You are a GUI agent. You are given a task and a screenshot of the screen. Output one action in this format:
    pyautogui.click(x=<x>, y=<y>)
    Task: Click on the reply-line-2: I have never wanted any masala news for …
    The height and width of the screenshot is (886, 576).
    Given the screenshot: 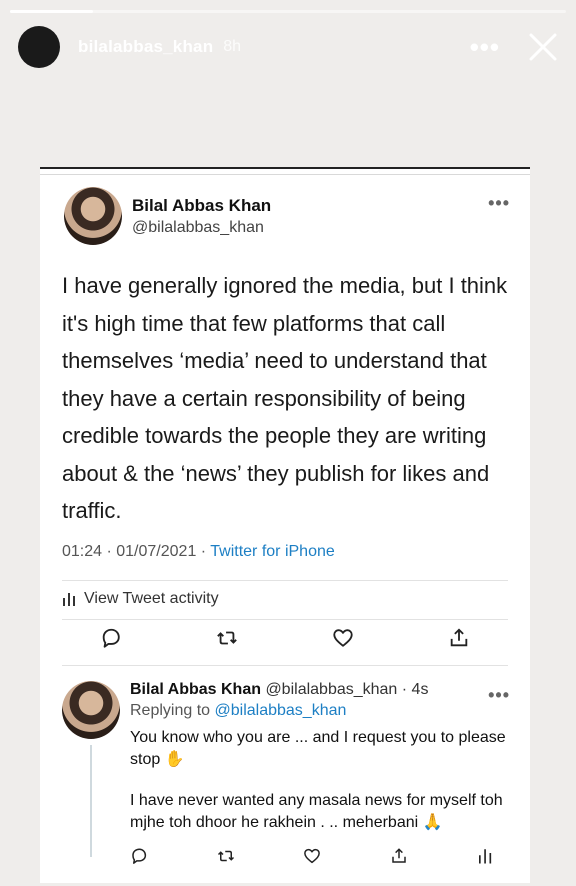 What is the action you would take?
    pyautogui.click(x=316, y=811)
    